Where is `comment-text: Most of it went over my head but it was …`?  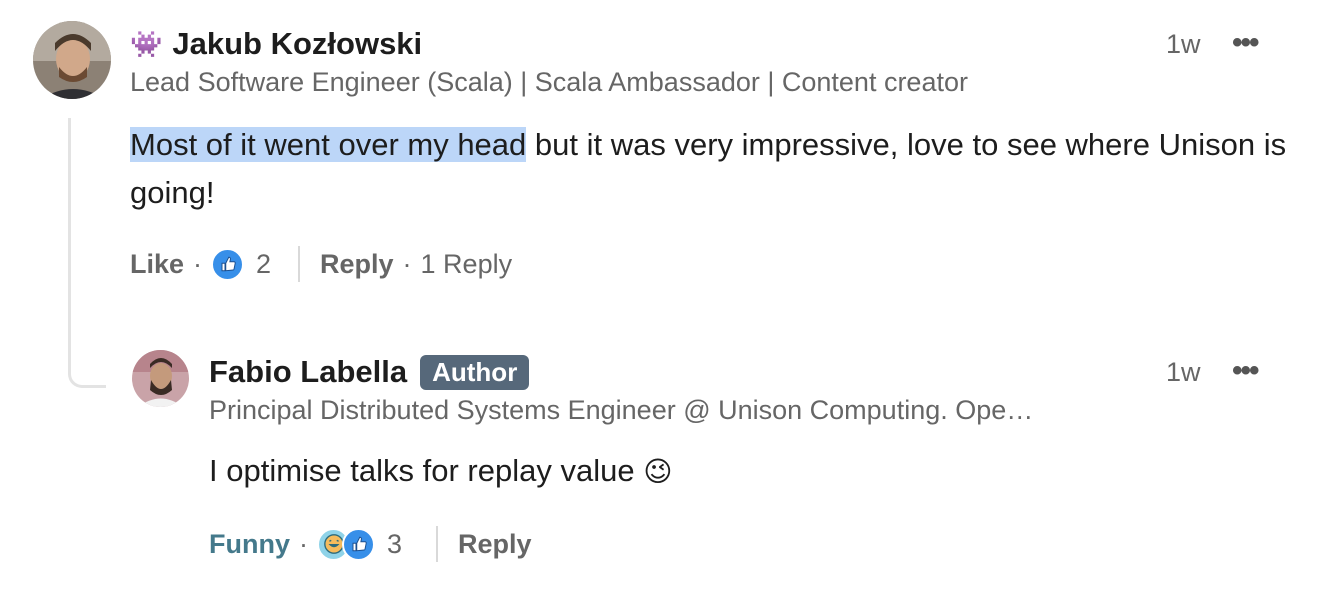
comment-text: Most of it went over my head but it was … is located at coordinates (715, 169).